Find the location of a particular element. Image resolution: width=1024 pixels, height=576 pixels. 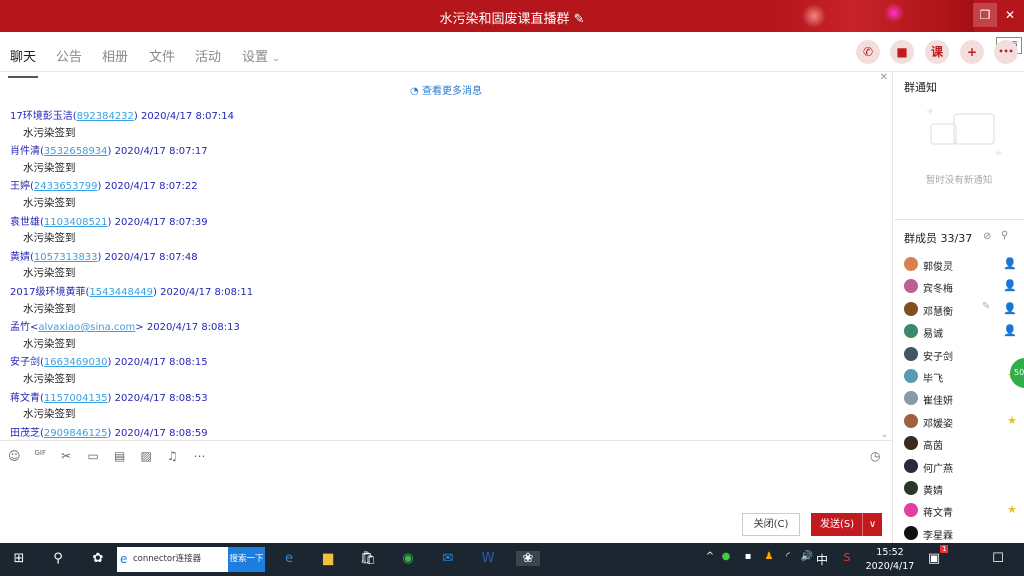

sender-name: 袁世雄 is located at coordinates (25, 222).